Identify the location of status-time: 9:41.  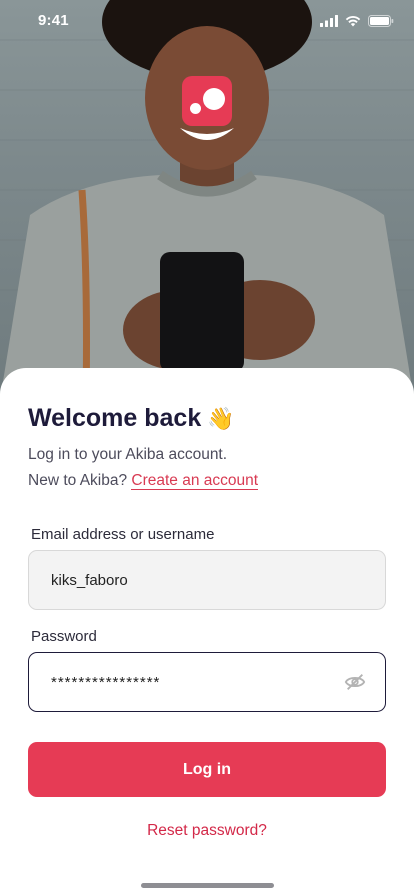
(53, 20).